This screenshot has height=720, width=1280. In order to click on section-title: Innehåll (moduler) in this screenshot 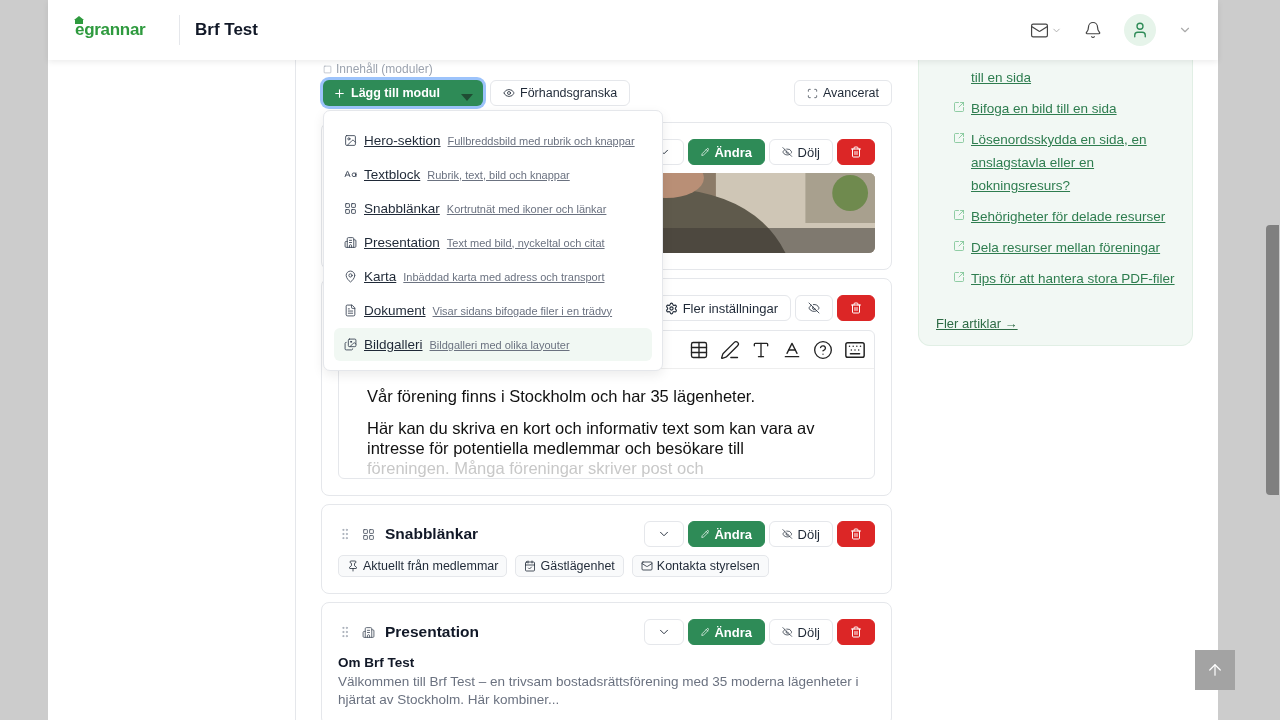, I will do `click(607, 69)`.